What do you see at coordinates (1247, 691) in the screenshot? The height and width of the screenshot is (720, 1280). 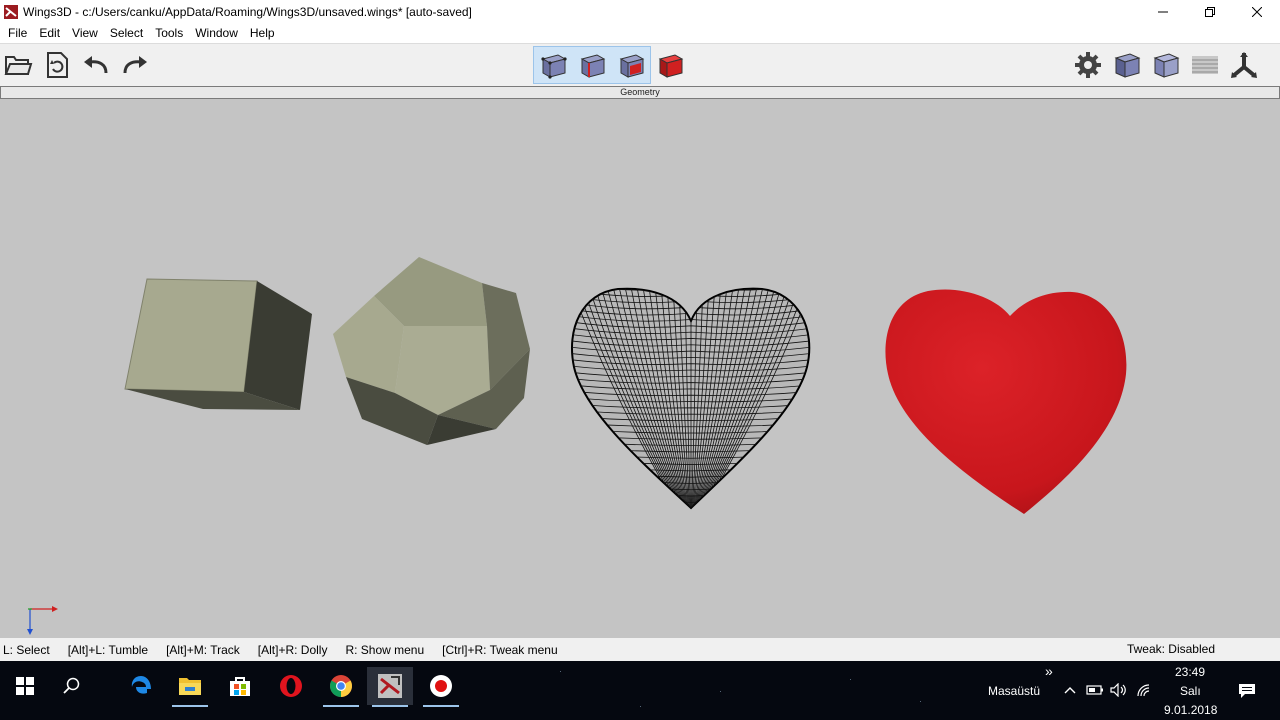 I see `action-center-icon` at bounding box center [1247, 691].